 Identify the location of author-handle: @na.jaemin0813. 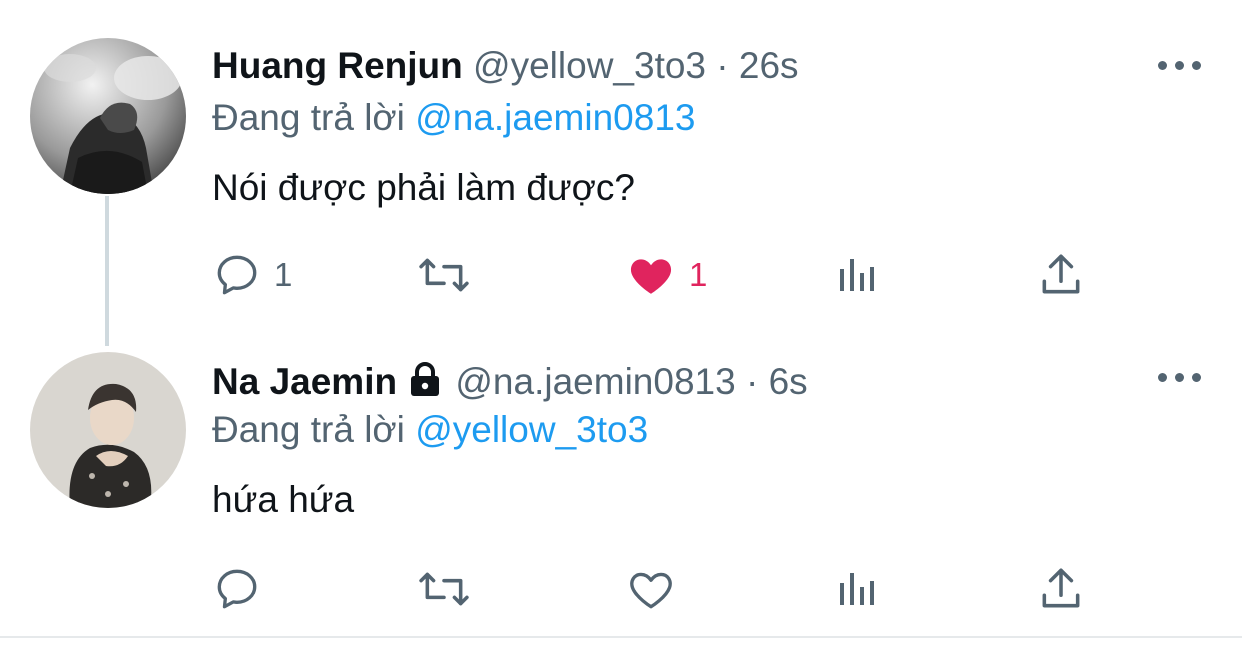
(595, 381).